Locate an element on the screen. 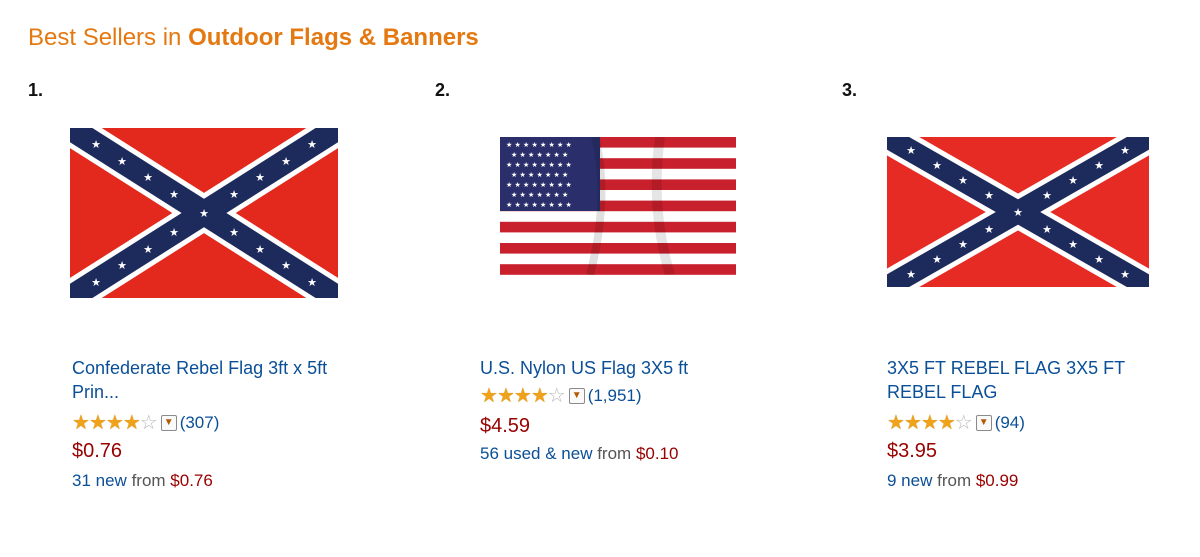  offers-line: 9 new from $0.99 is located at coordinates (952, 481).